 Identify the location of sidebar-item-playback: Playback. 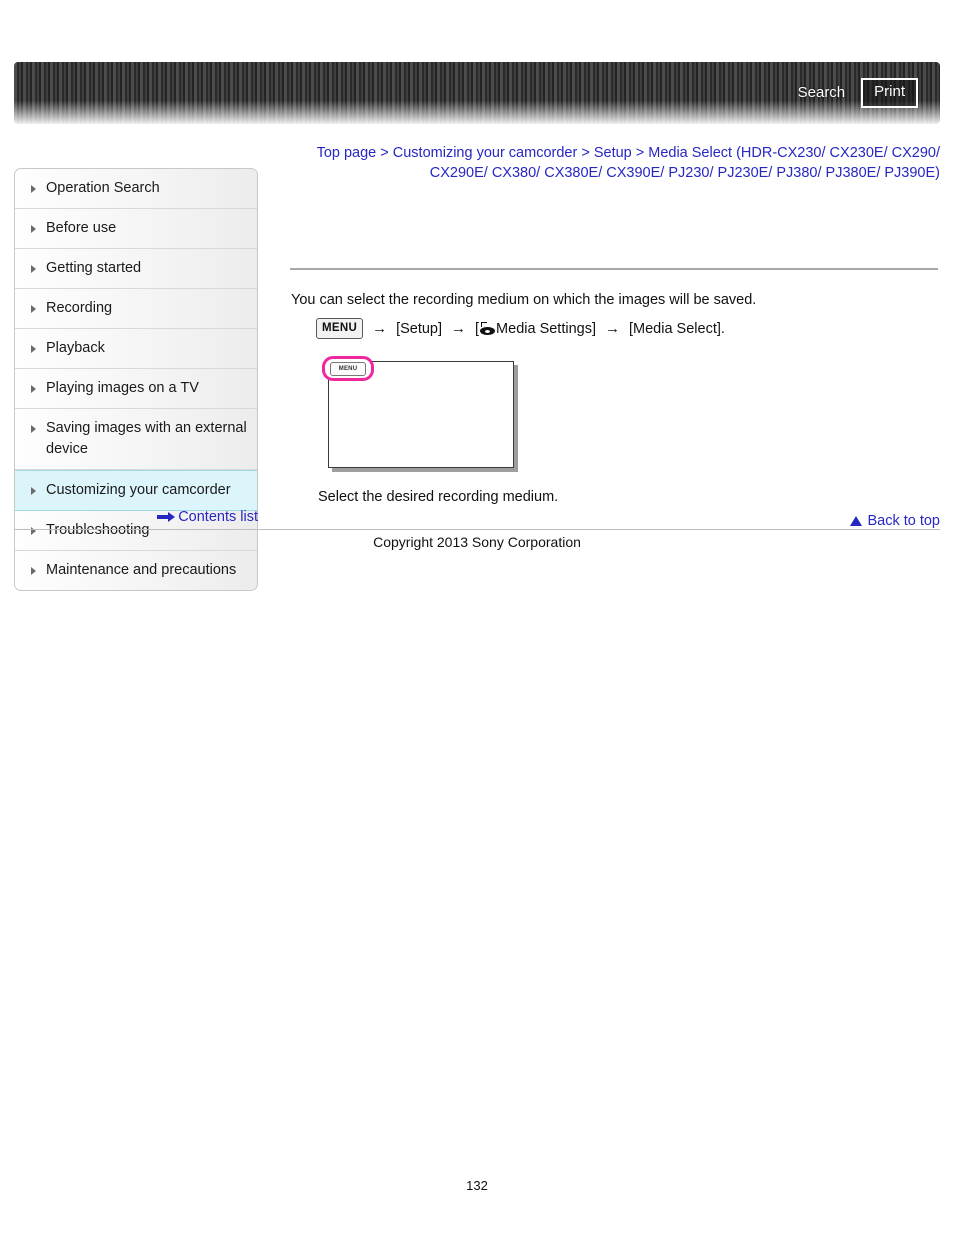
(136, 349).